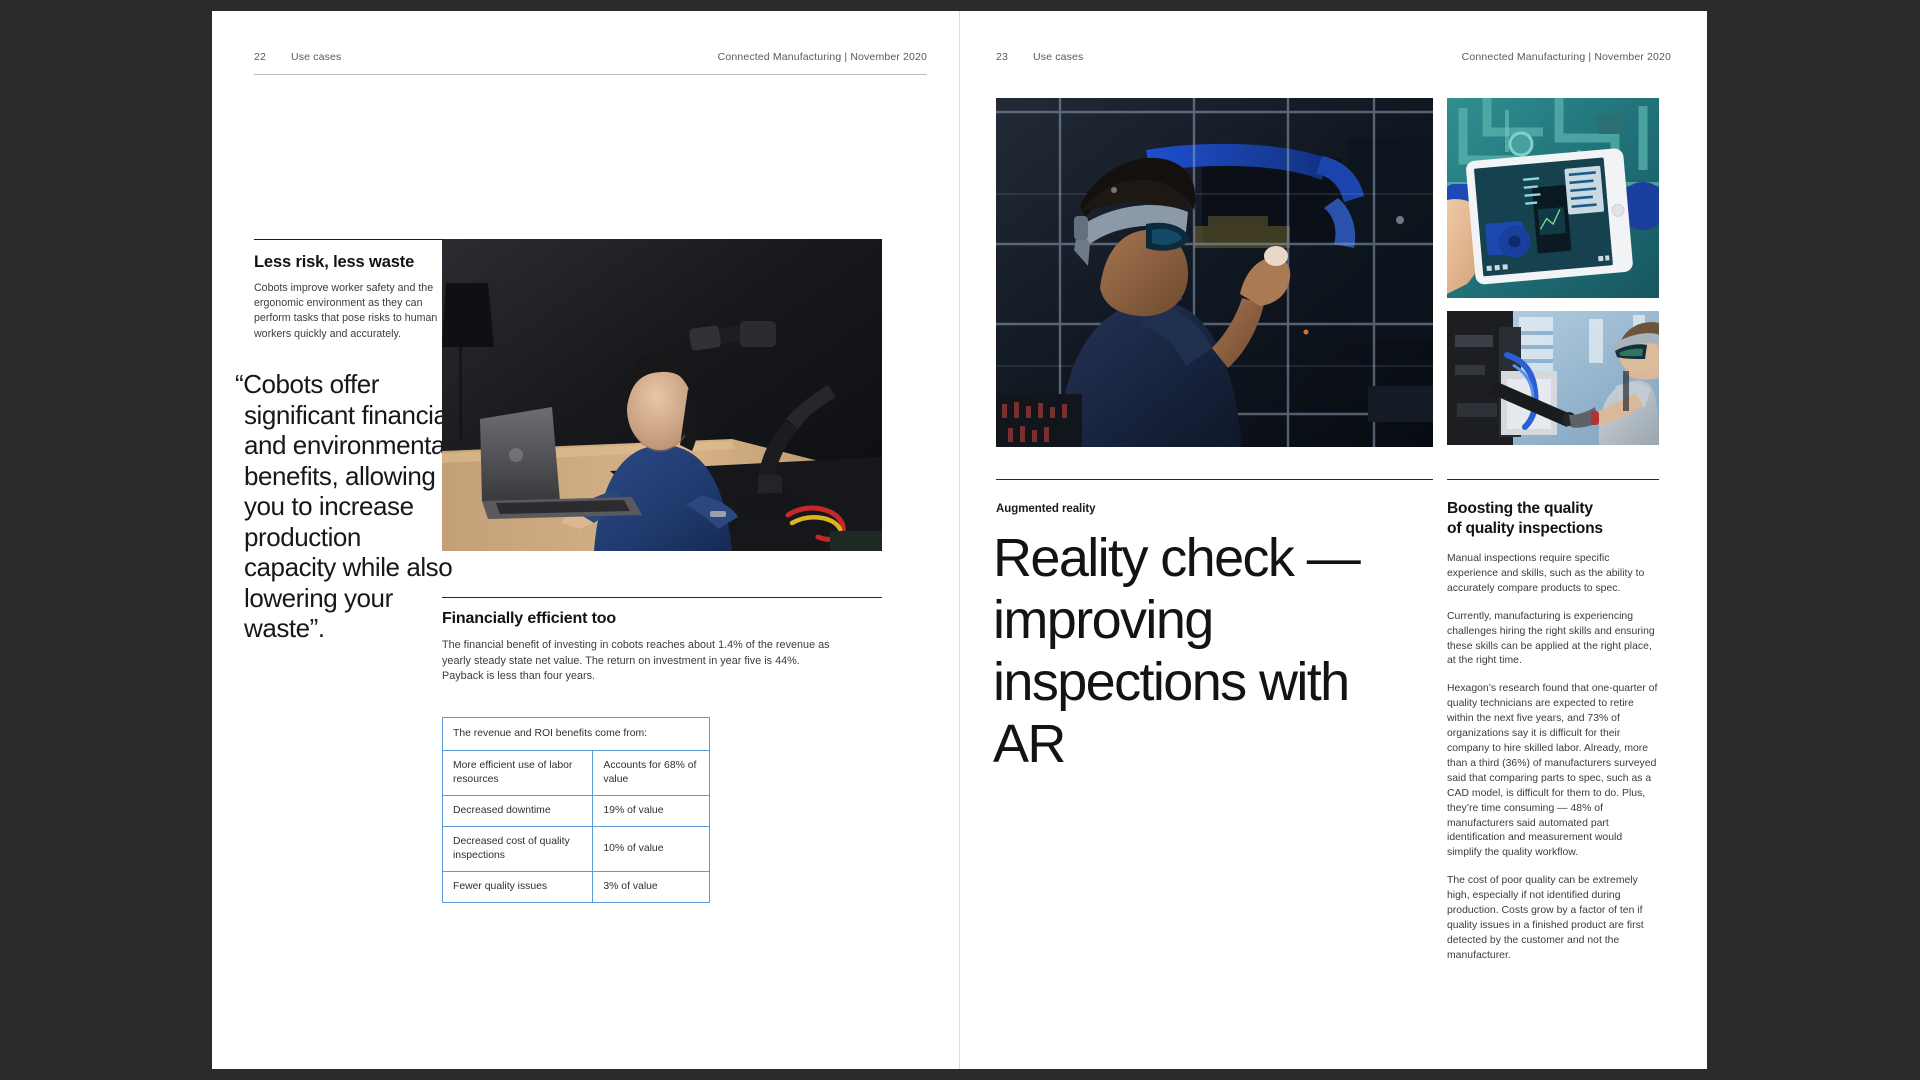 This screenshot has width=1920, height=1080. Describe the element at coordinates (351, 239) in the screenshot. I see `section-rule` at that location.